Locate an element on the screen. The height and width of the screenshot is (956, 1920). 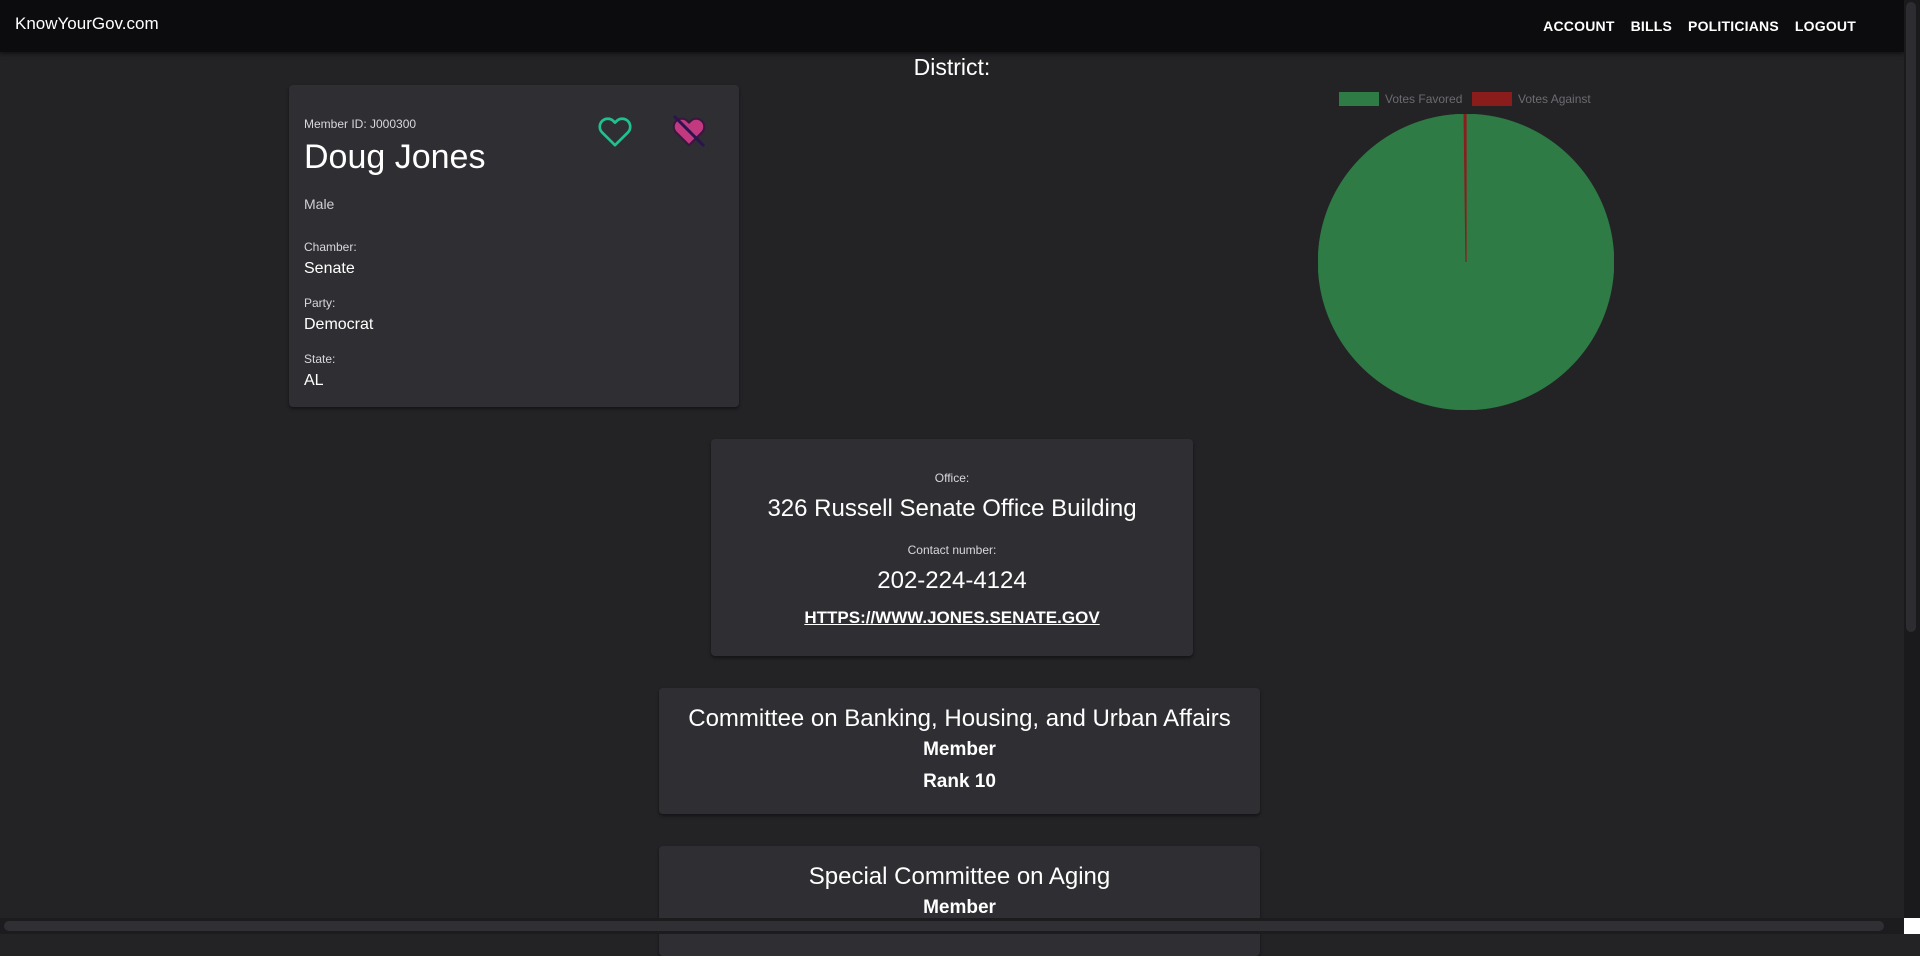
horizontal-scrollbar is located at coordinates (952, 926).